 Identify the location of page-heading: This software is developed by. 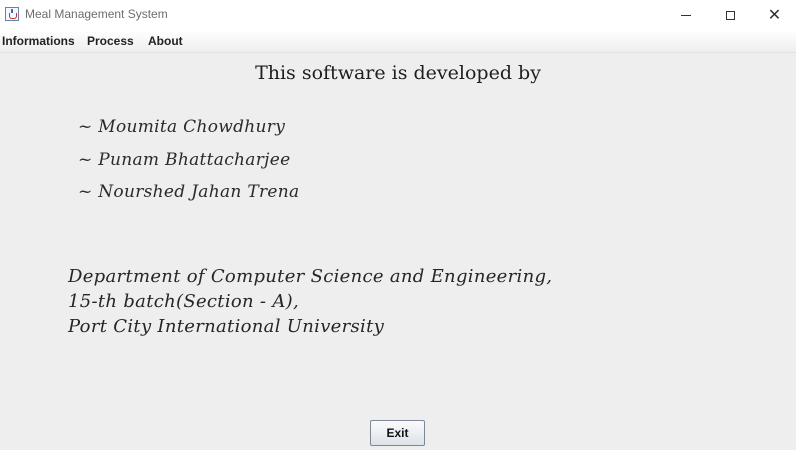
(398, 73).